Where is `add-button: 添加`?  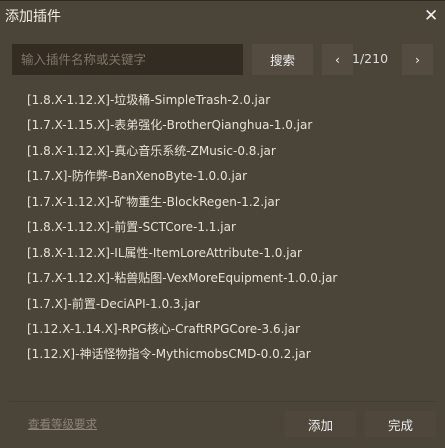 add-button: 添加 is located at coordinates (320, 424).